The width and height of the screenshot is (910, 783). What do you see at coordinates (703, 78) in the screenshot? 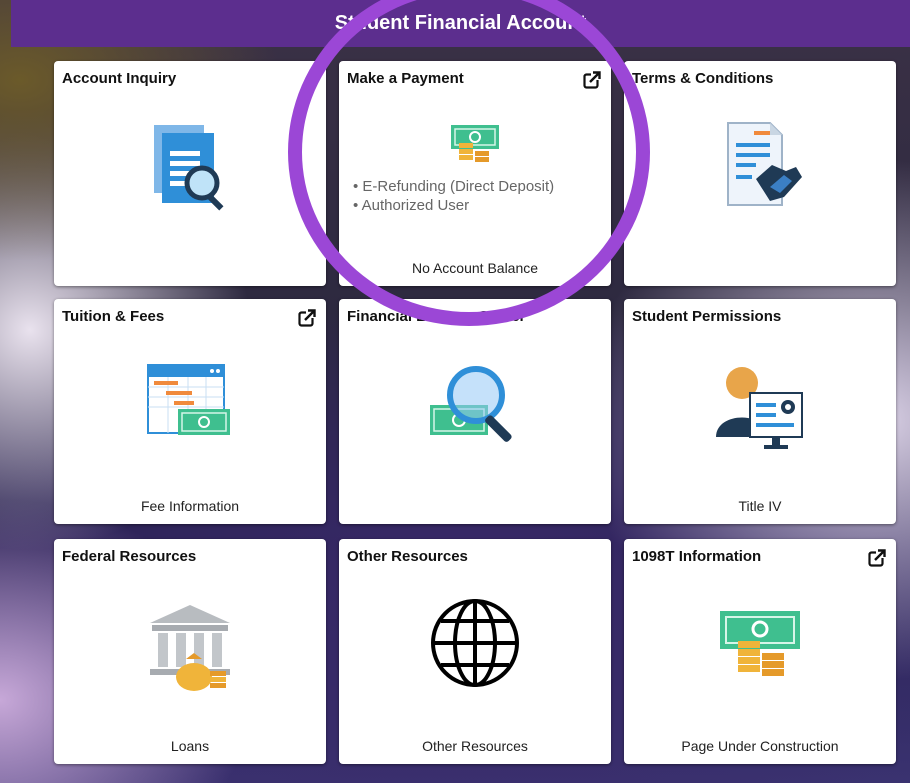
I see `tile-title: Terms & Conditions` at bounding box center [703, 78].